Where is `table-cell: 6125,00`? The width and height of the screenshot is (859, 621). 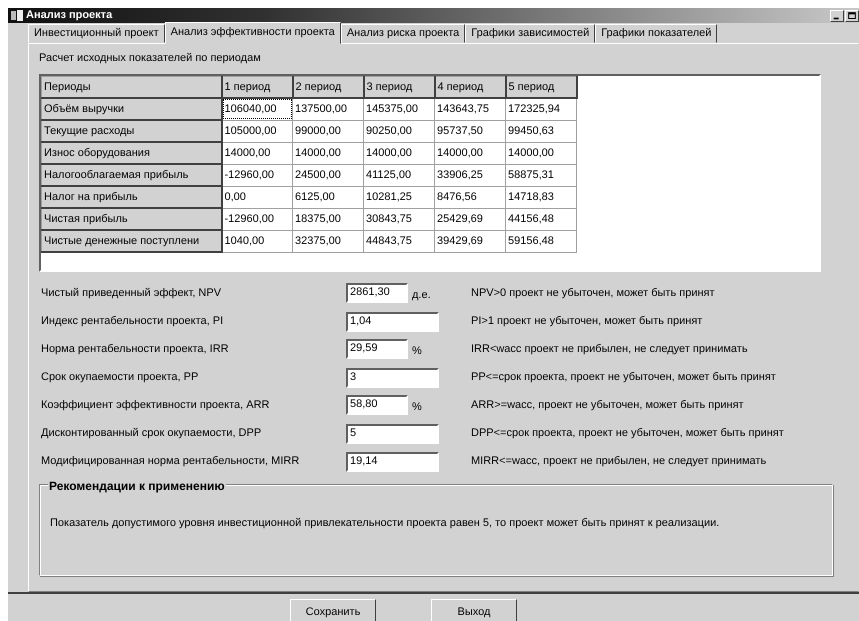
table-cell: 6125,00 is located at coordinates (328, 197).